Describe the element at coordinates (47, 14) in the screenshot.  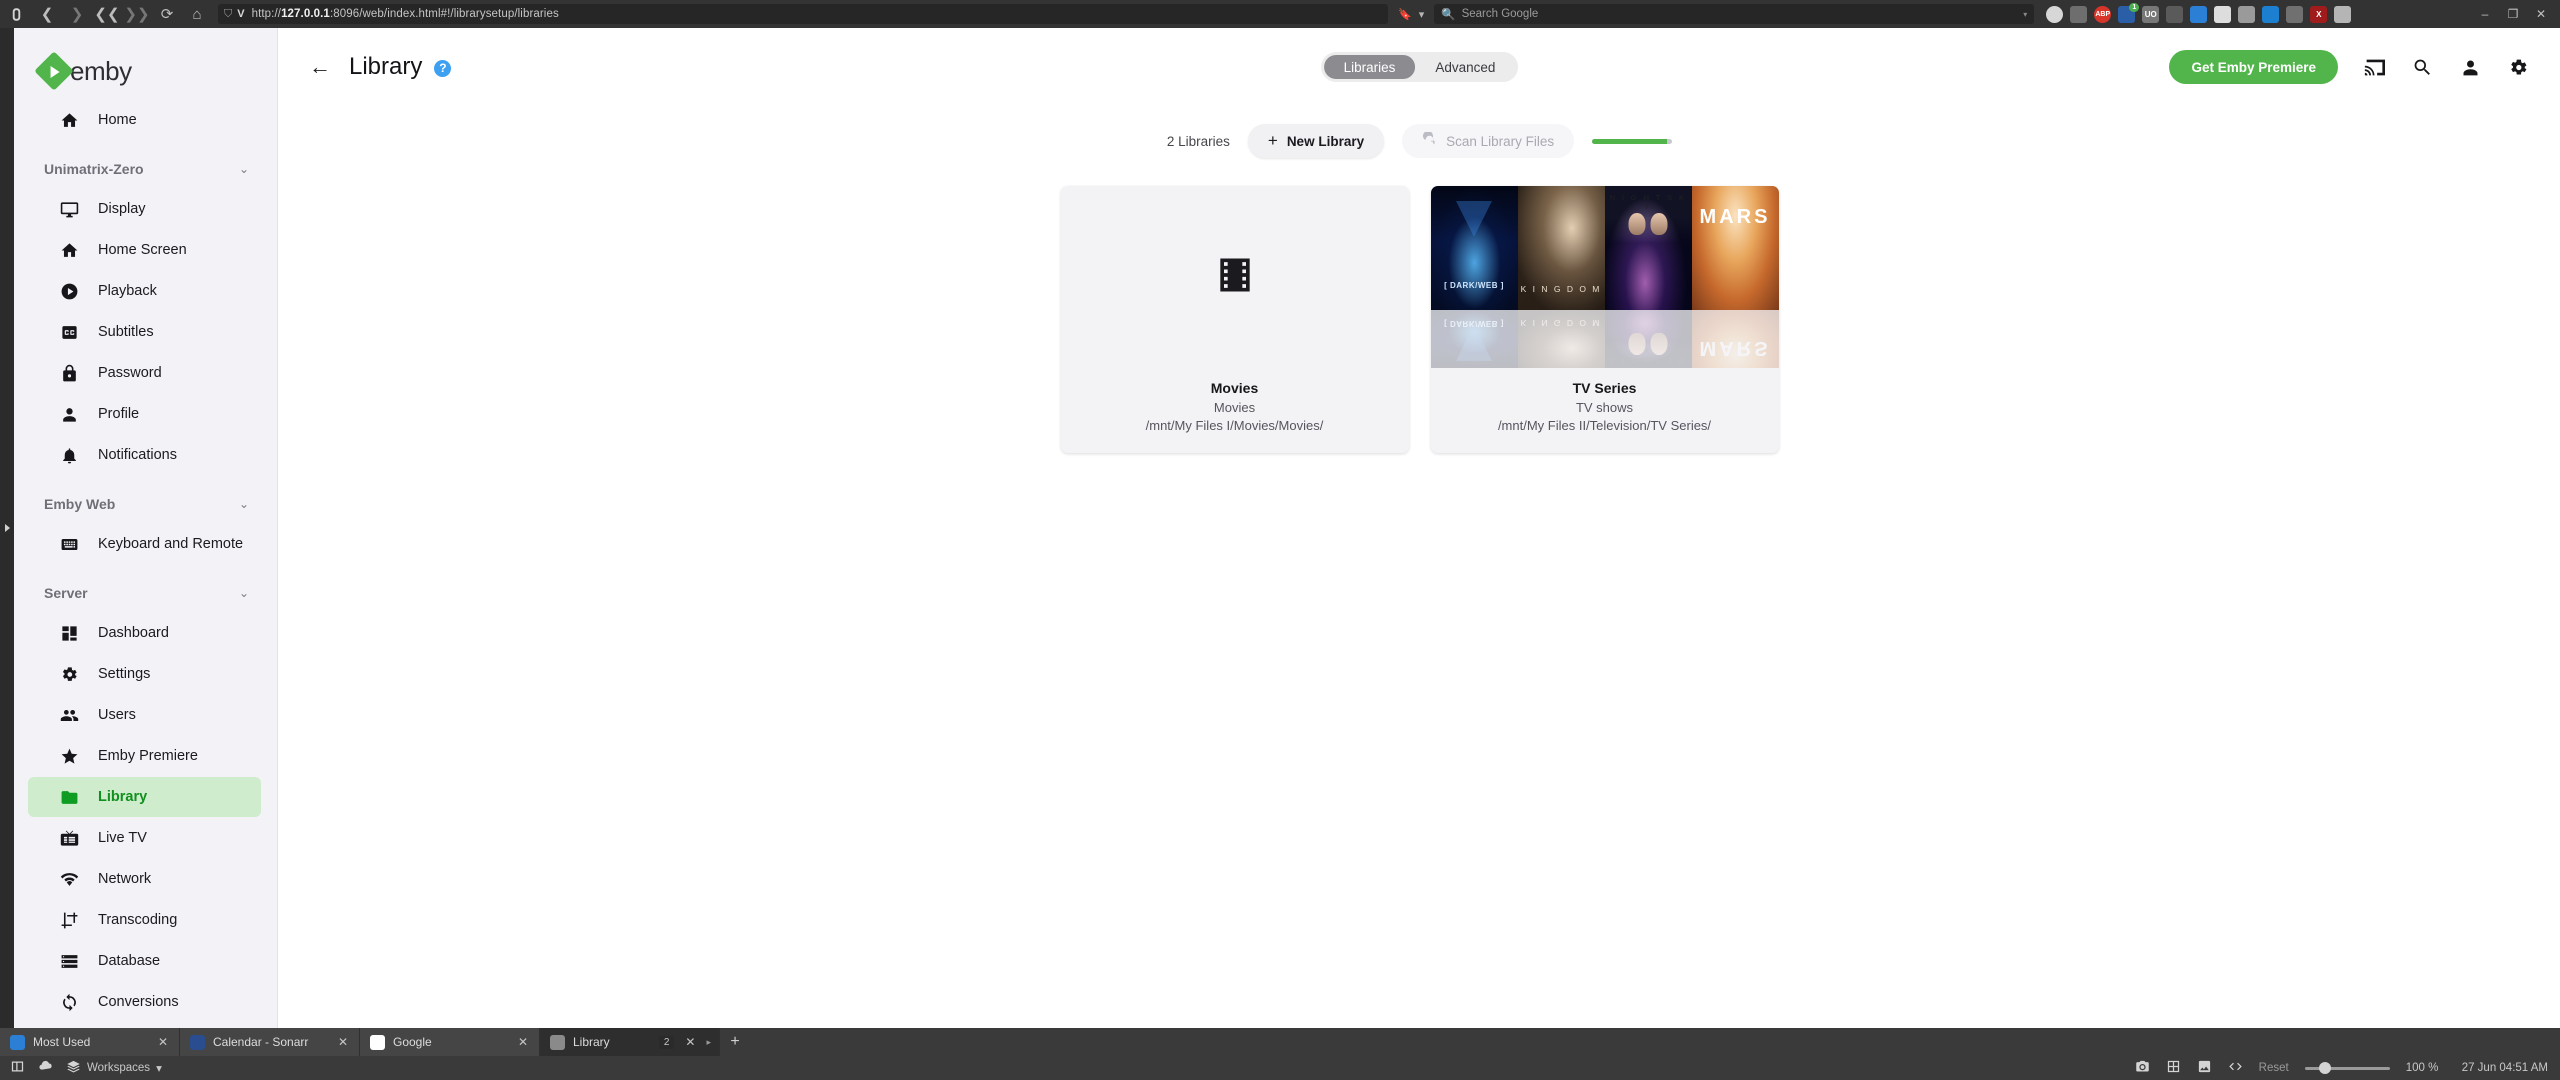
I see `back-button: ❮` at that location.